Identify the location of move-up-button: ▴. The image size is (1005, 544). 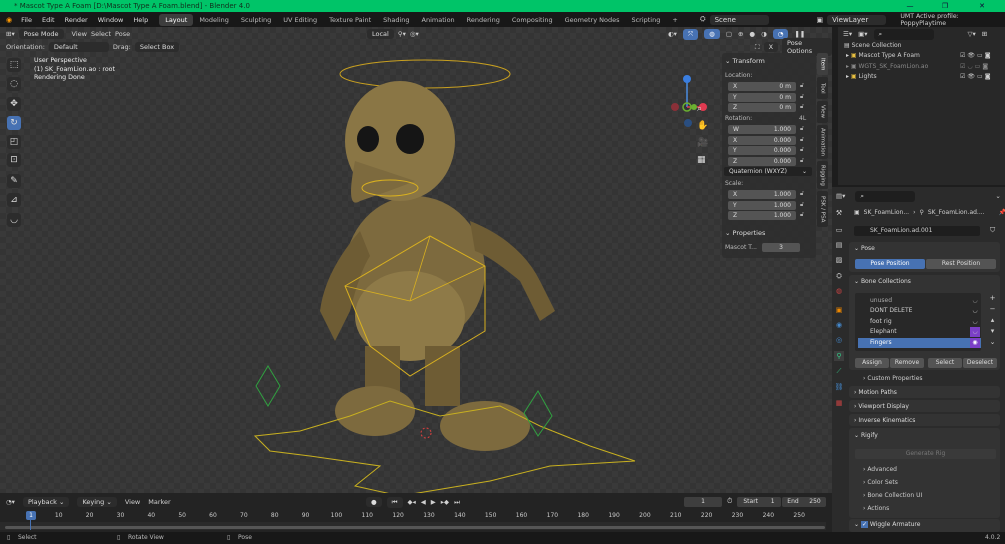
(992, 320).